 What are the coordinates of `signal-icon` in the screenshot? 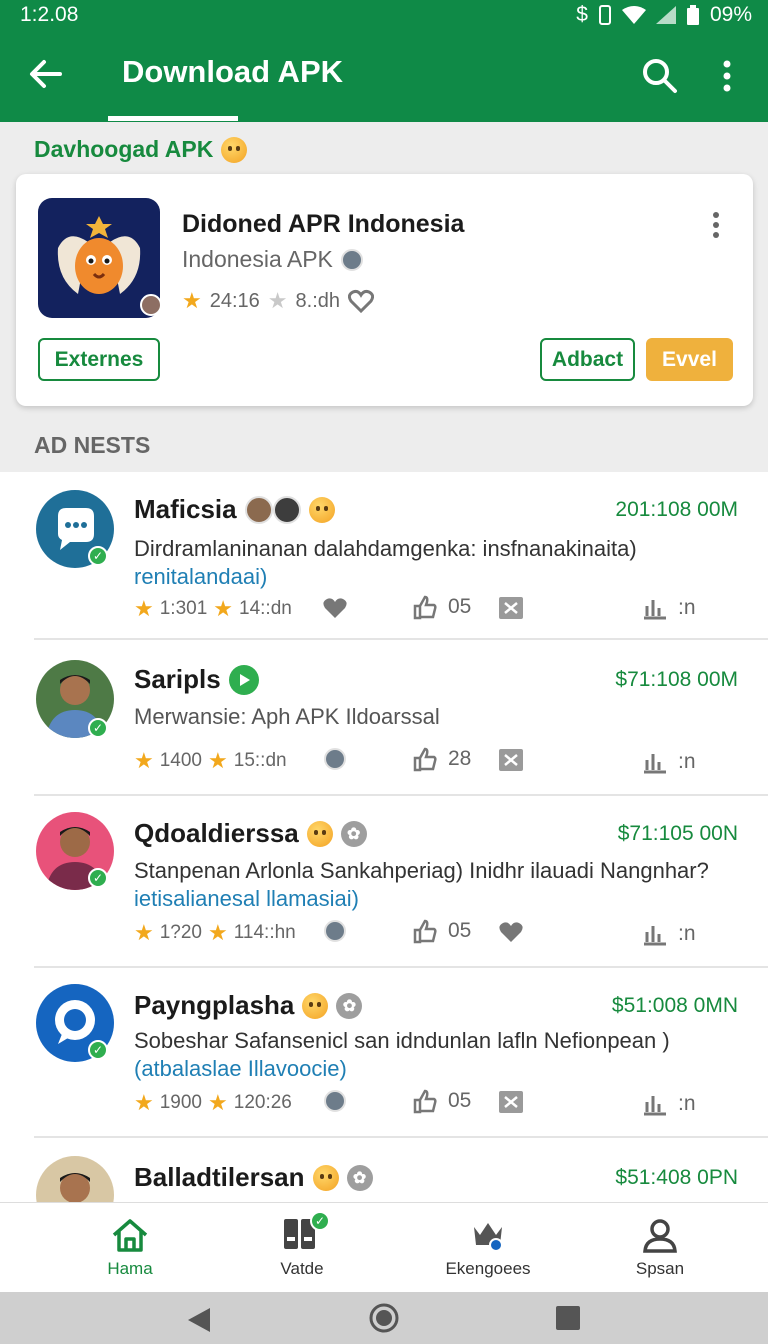 It's located at (665, 15).